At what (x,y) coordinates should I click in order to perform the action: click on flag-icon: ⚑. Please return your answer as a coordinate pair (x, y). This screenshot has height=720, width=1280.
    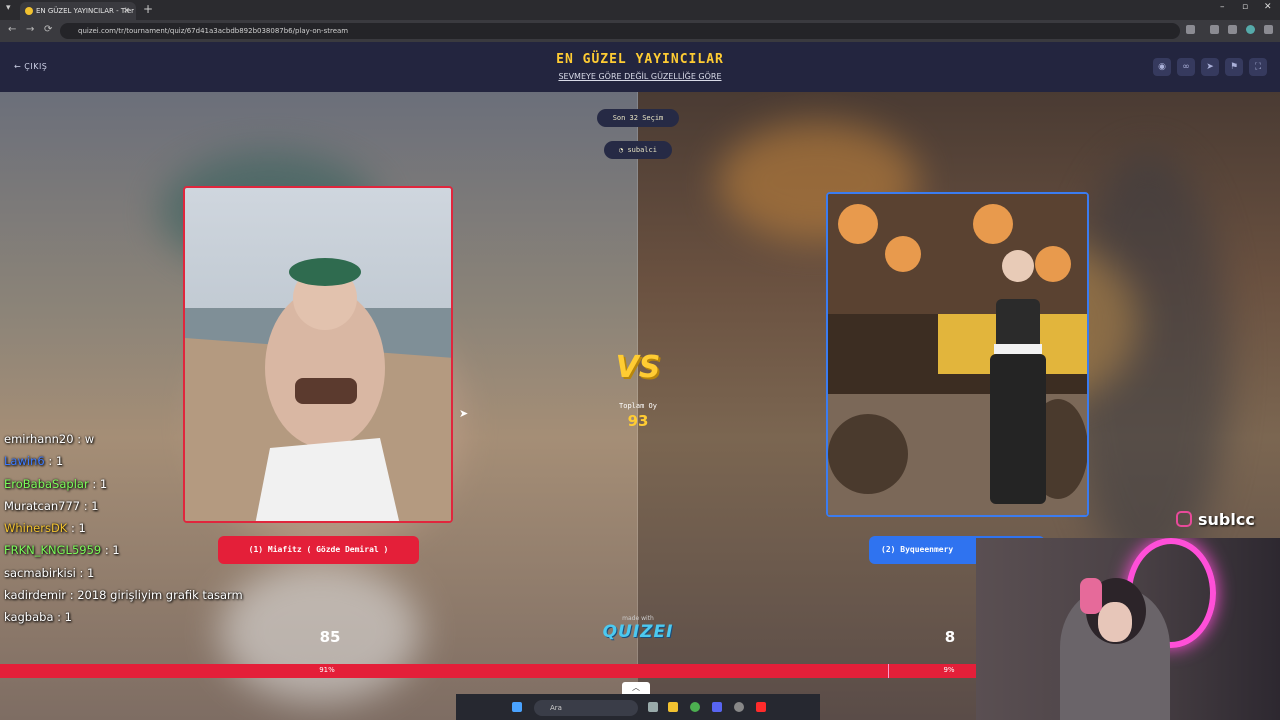
    Looking at the image, I should click on (1234, 67).